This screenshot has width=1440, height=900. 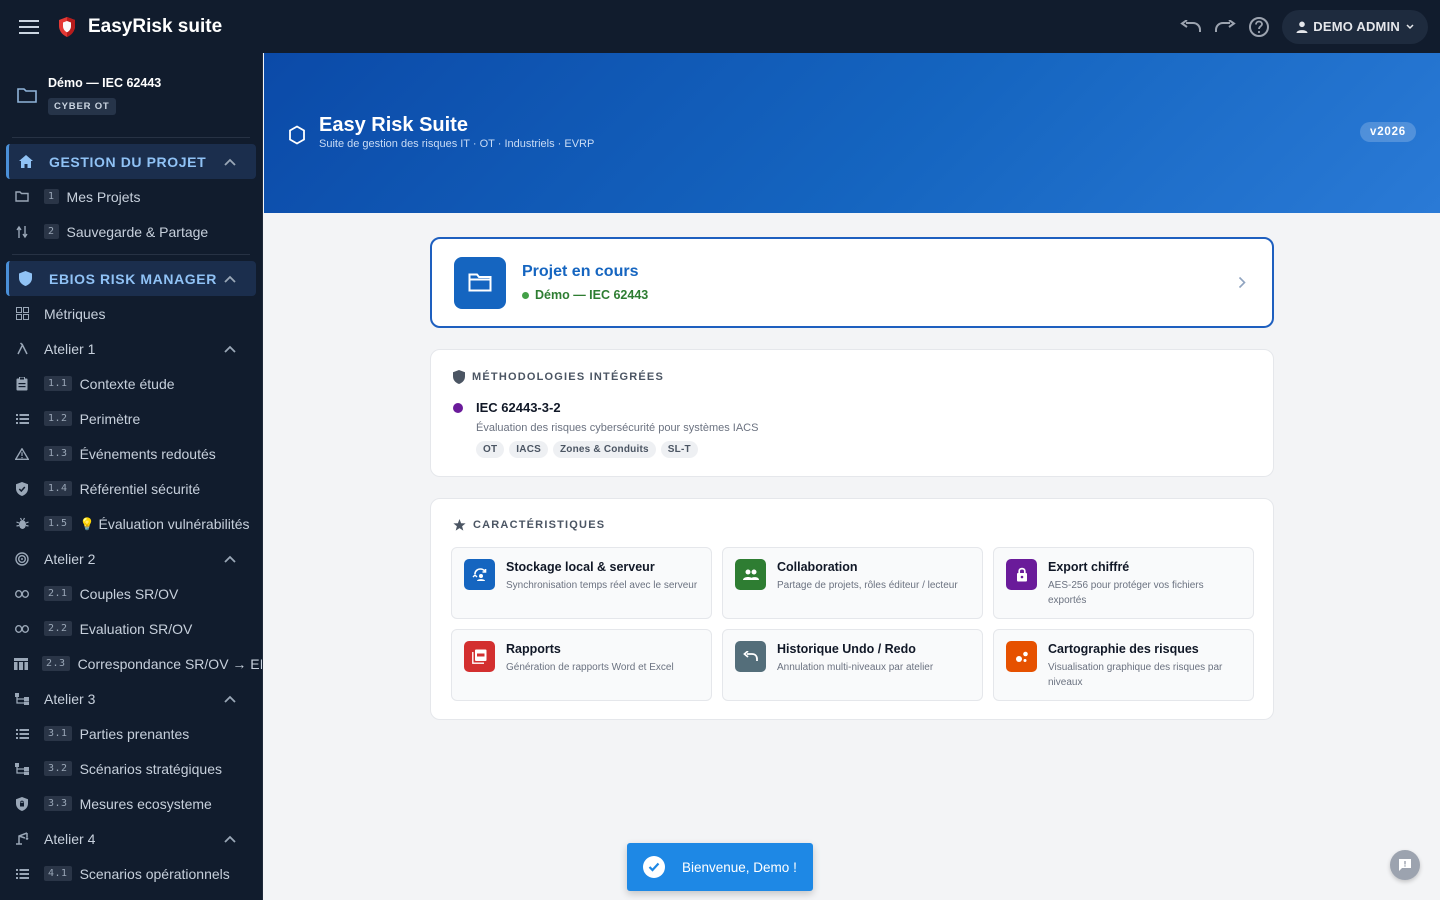 I want to click on sidebar-item-sauvegarde: 2 Sauvegarde & Partage, so click(x=131, y=231).